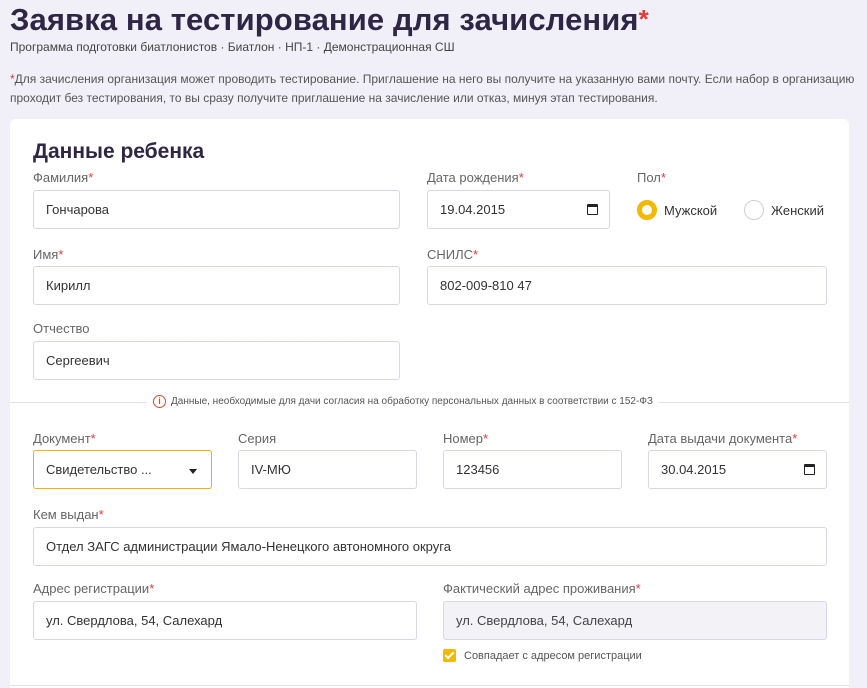 Image resolution: width=867 pixels, height=688 pixels. What do you see at coordinates (68, 514) in the screenshot?
I see `issued-by-label: Кем выдан*` at bounding box center [68, 514].